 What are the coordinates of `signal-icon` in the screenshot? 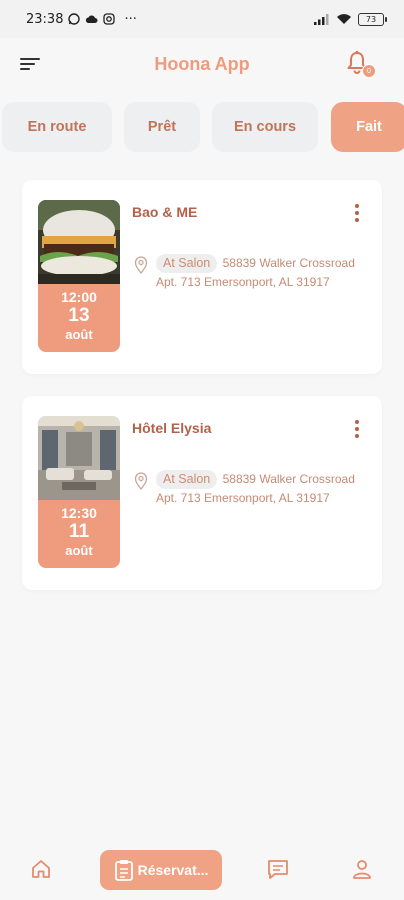 It's located at (321, 19).